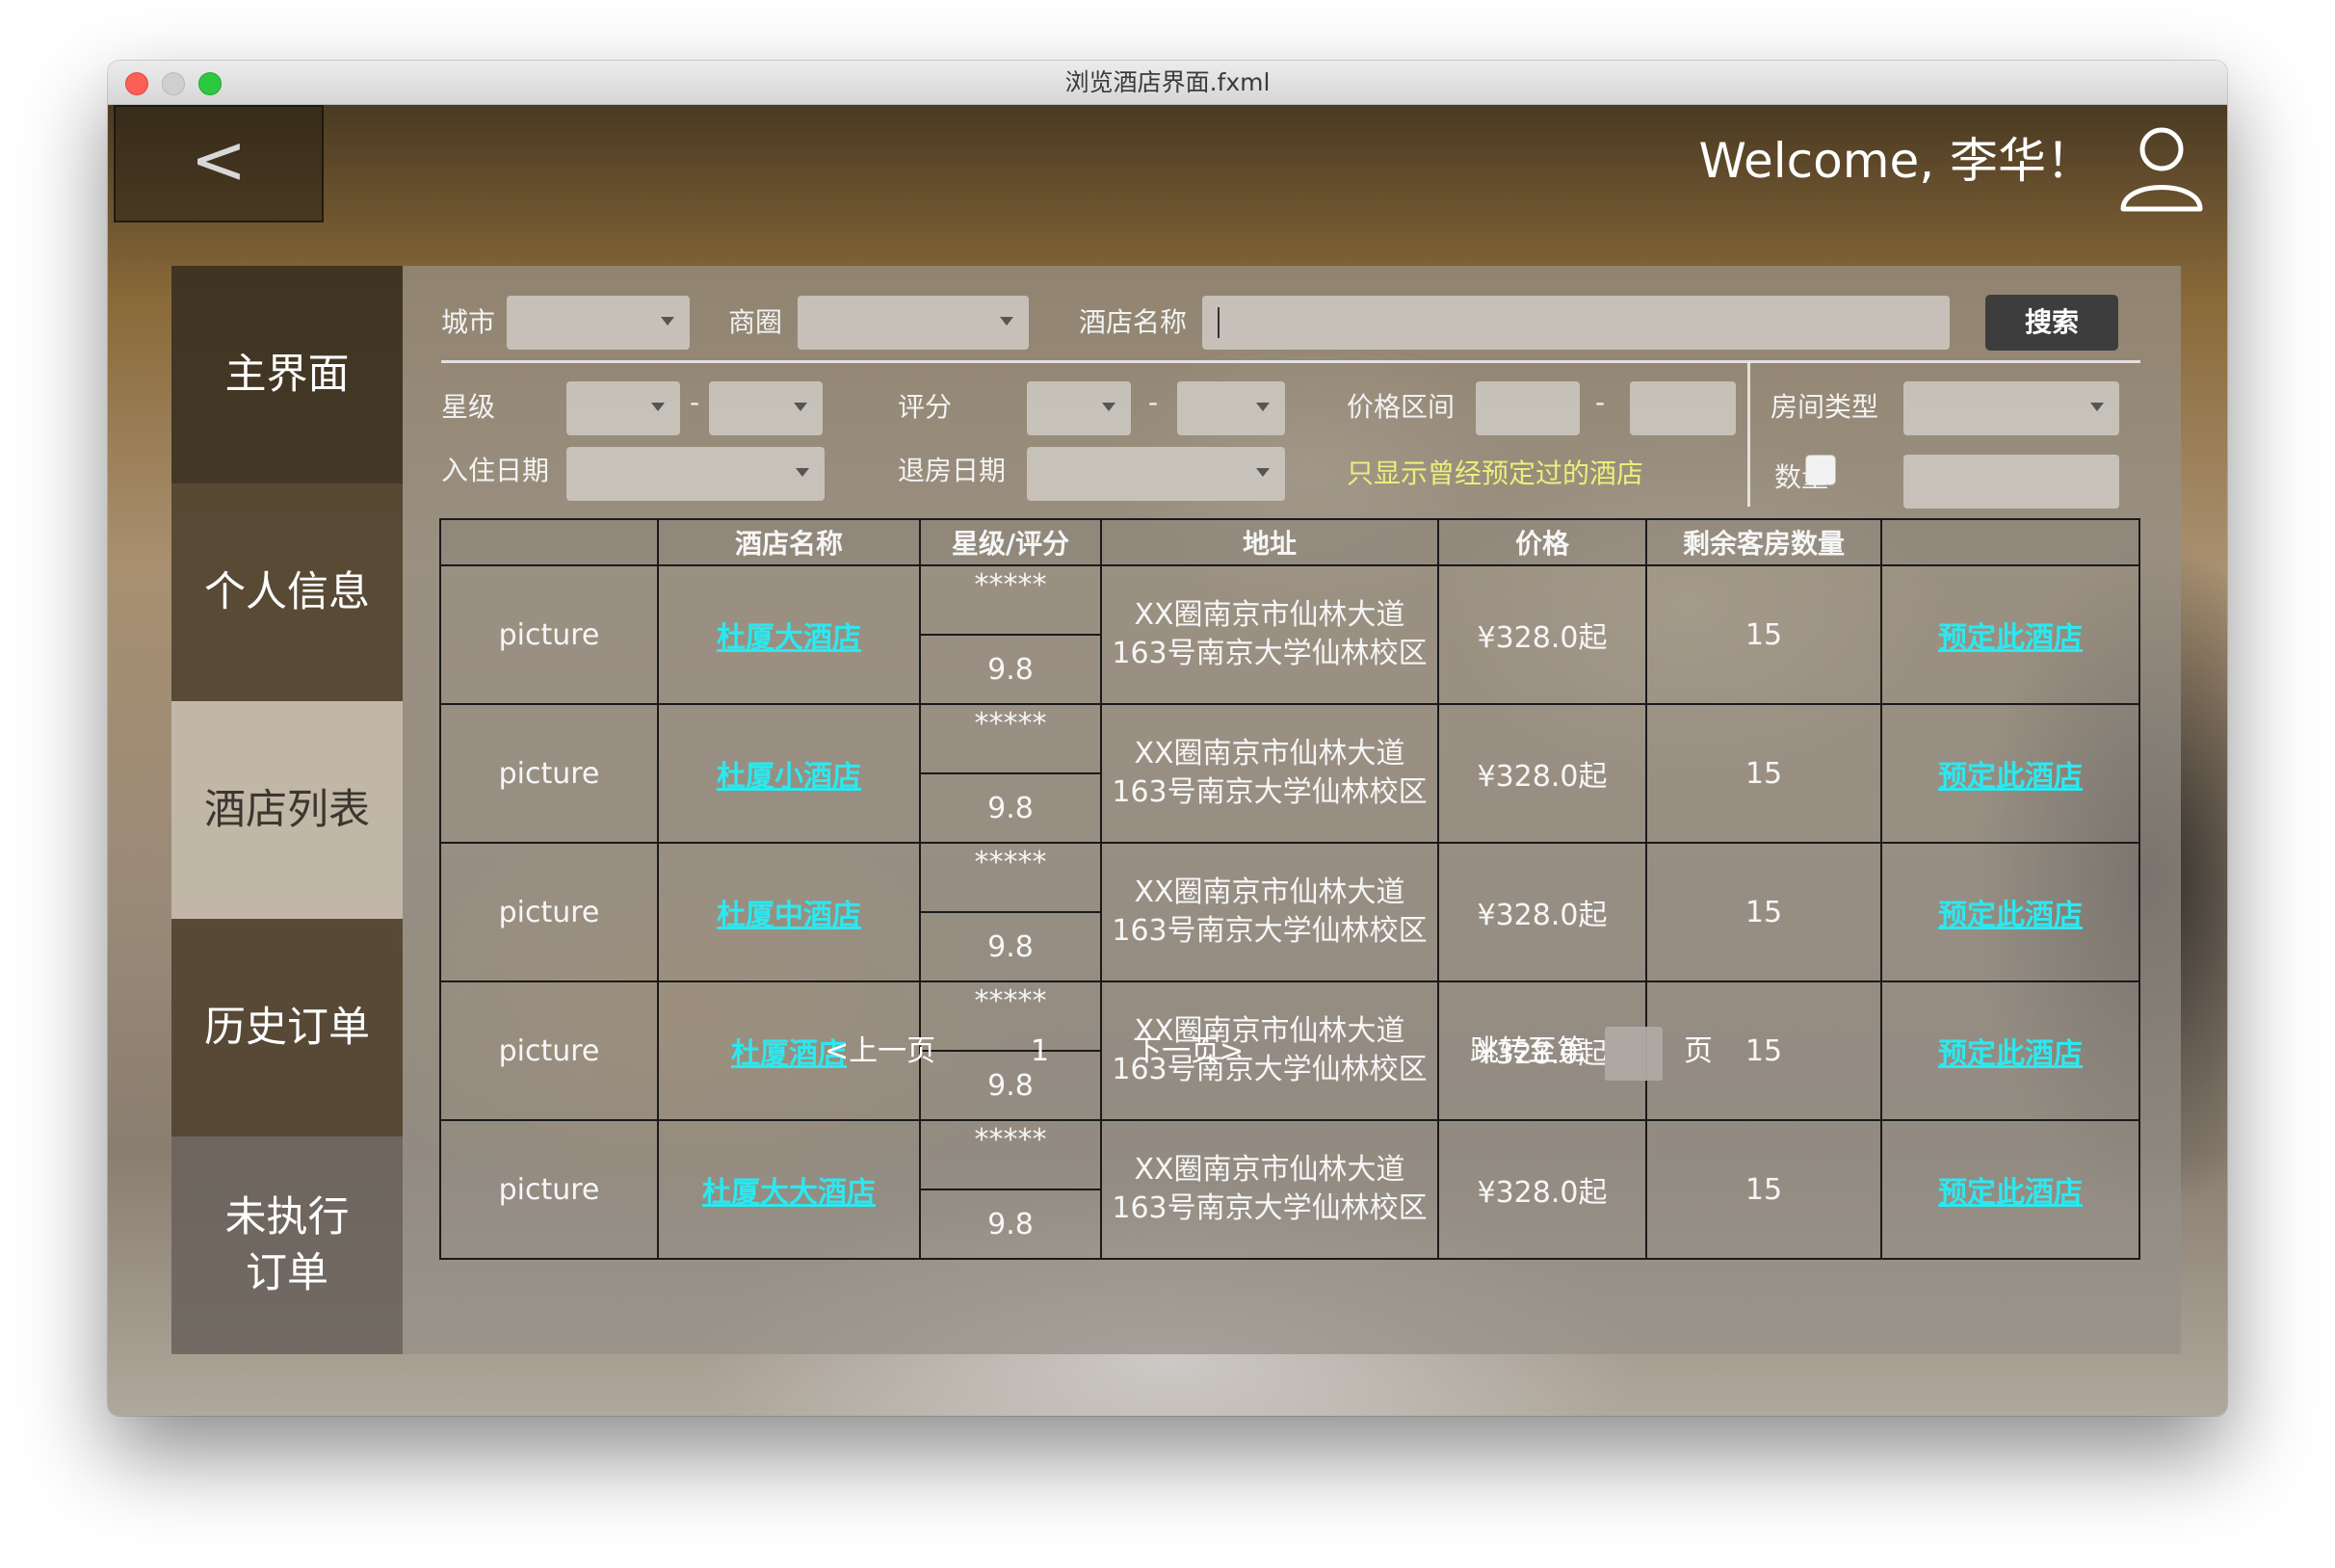  I want to click on sidebar-item-order-history: 历史订单, so click(287, 1028).